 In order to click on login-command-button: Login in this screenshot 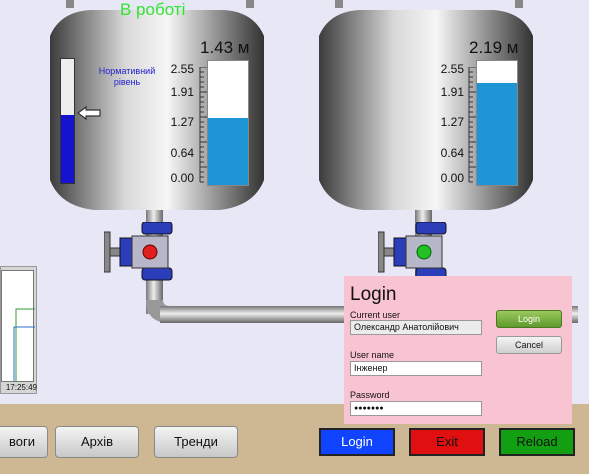, I will do `click(357, 442)`.